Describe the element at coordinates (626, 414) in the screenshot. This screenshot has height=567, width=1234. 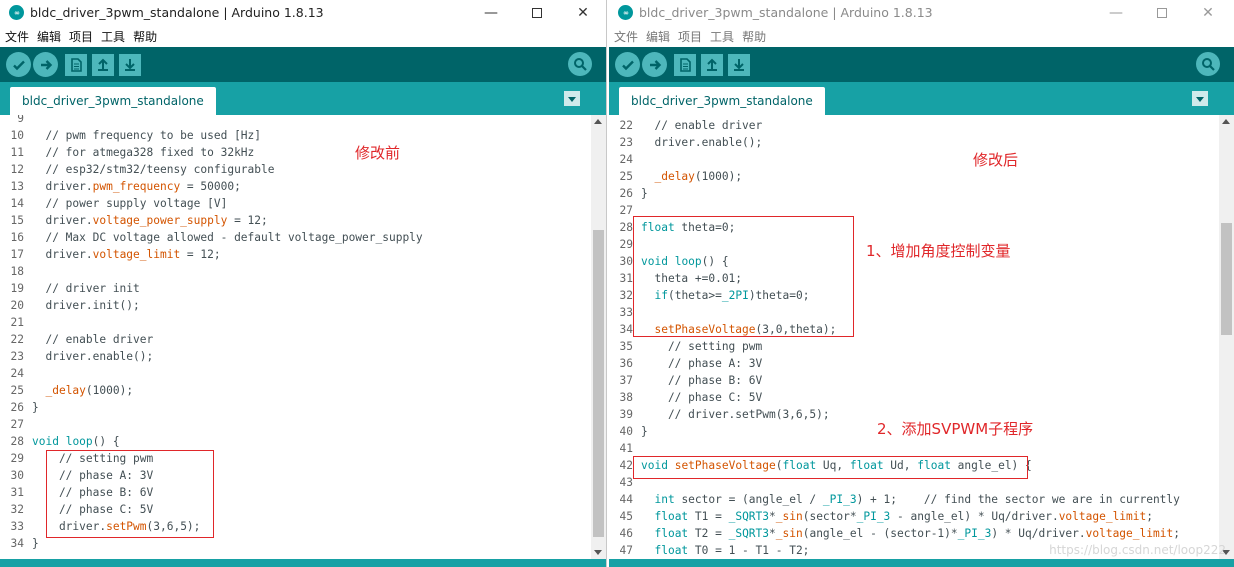
I see `line-number: 39` at that location.